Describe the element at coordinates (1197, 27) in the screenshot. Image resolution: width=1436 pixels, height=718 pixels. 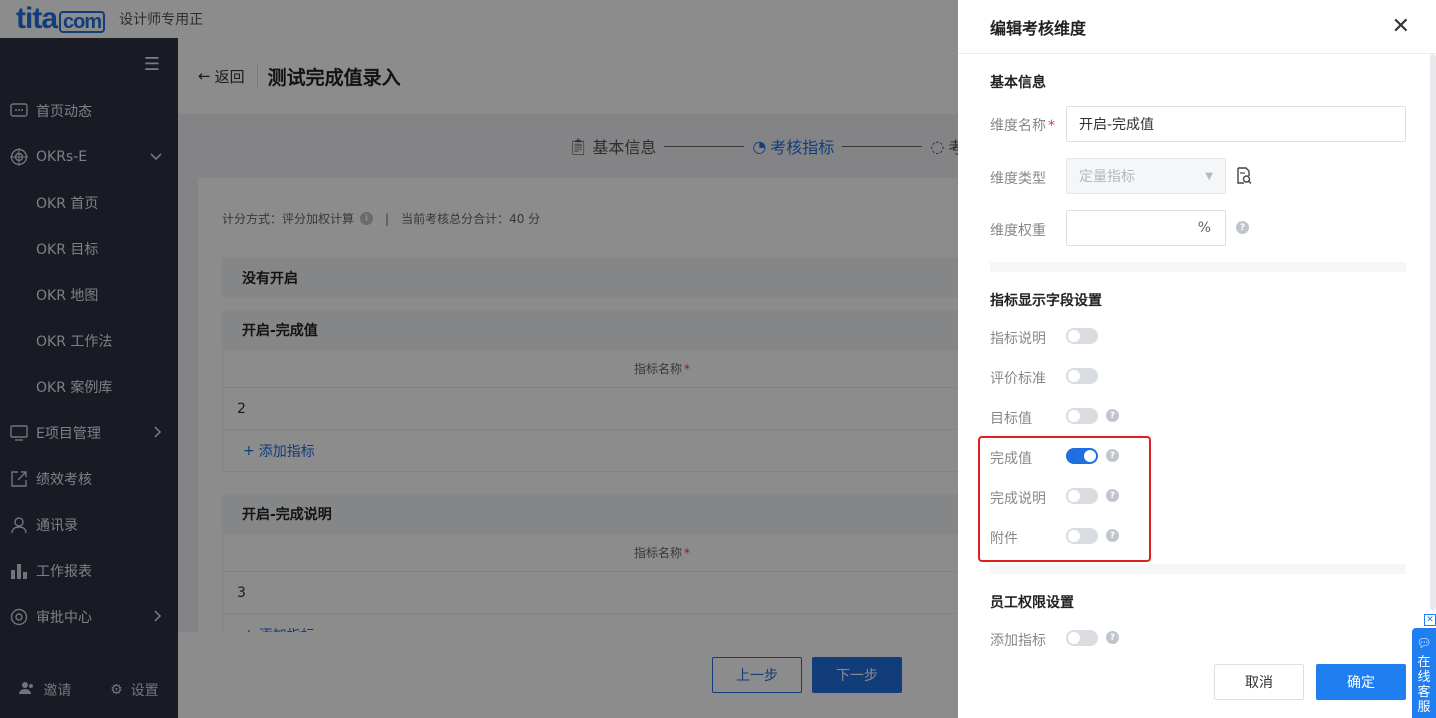
I see `drawer-header: 编辑考核维度 ✕` at that location.